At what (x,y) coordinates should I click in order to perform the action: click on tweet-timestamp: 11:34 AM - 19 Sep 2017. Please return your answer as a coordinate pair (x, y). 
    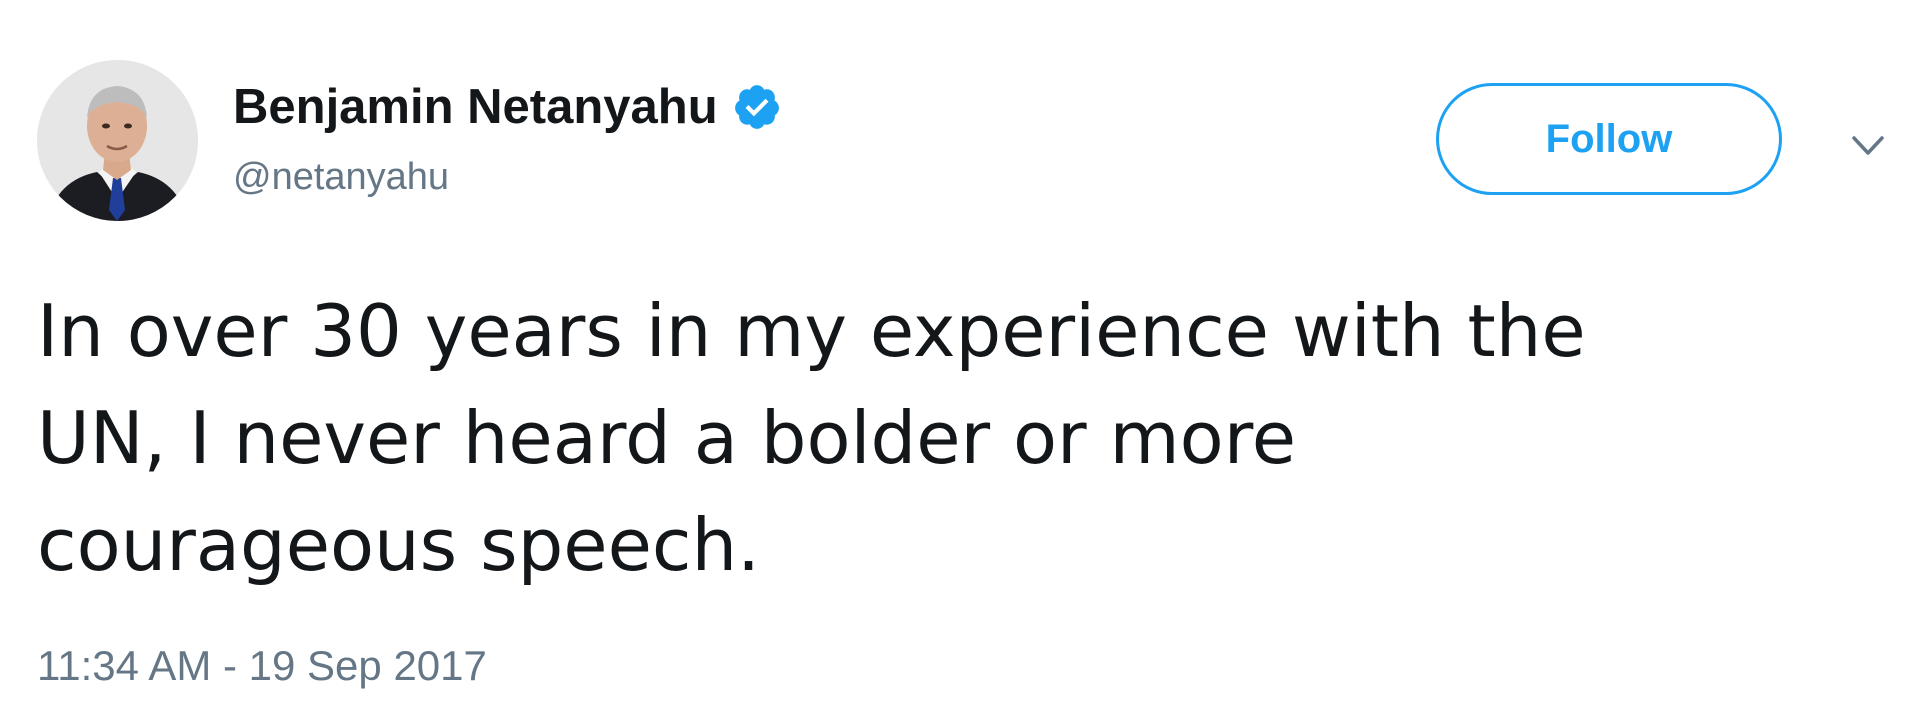
    Looking at the image, I should click on (262, 666).